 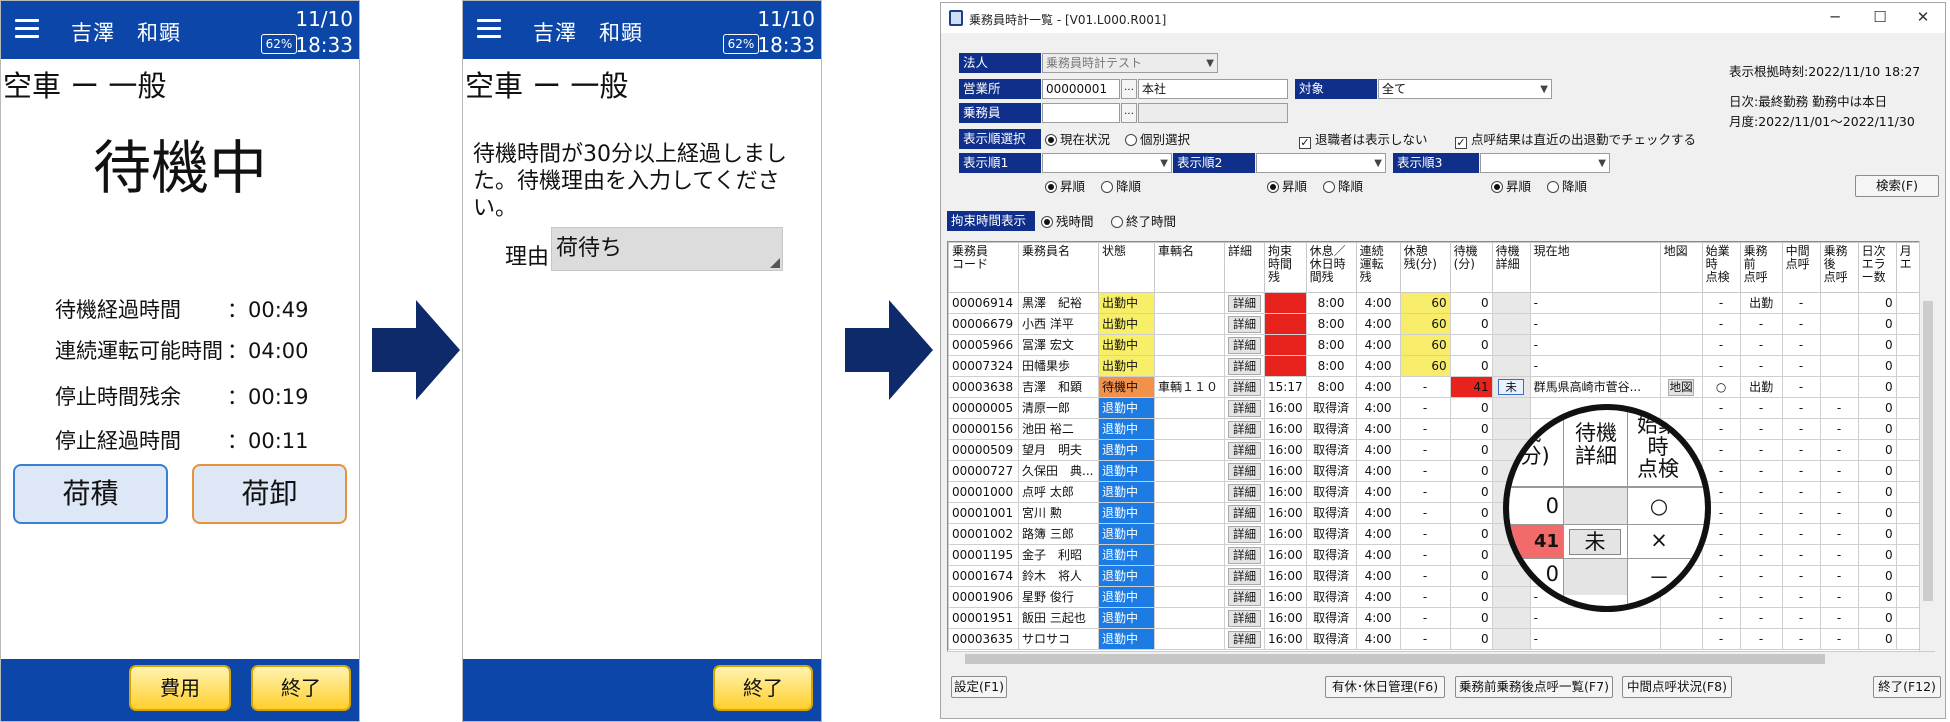 I want to click on table-row: 00000156 池田 裕二 退勤中 詳細 16:00 取得済 4:00-0- - - -0, so click(x=1435, y=429).